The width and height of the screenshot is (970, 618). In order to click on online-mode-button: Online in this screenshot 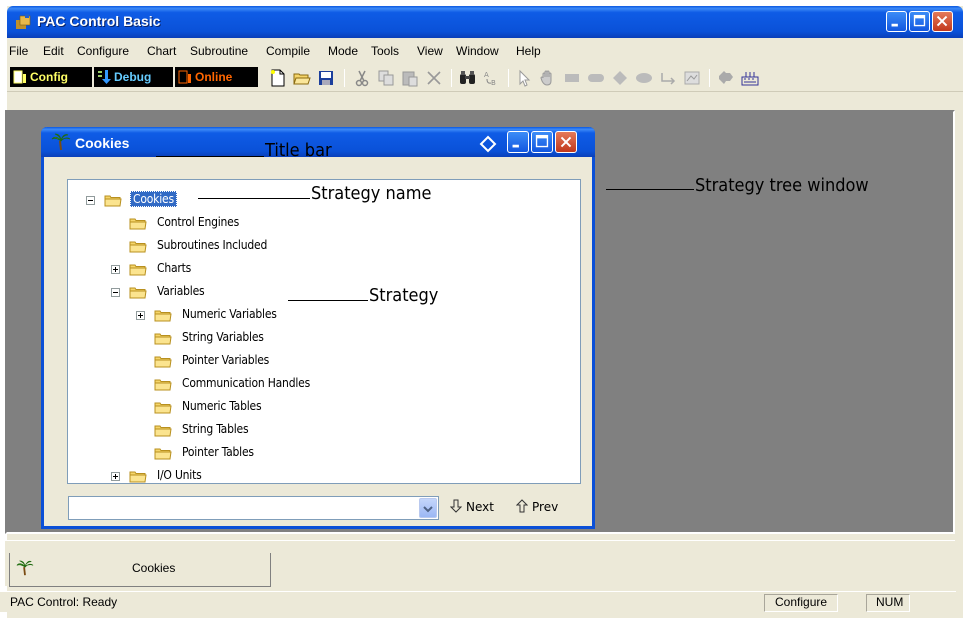, I will do `click(216, 77)`.